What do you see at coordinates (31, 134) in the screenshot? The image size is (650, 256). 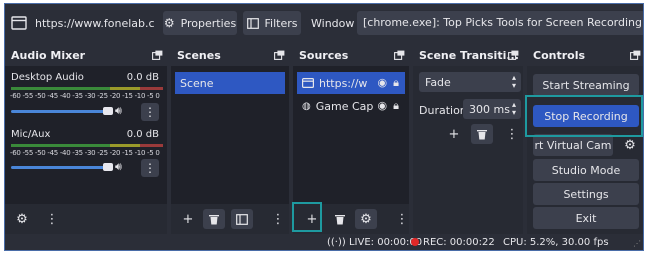 I see `channel-name: Mic/Aux` at bounding box center [31, 134].